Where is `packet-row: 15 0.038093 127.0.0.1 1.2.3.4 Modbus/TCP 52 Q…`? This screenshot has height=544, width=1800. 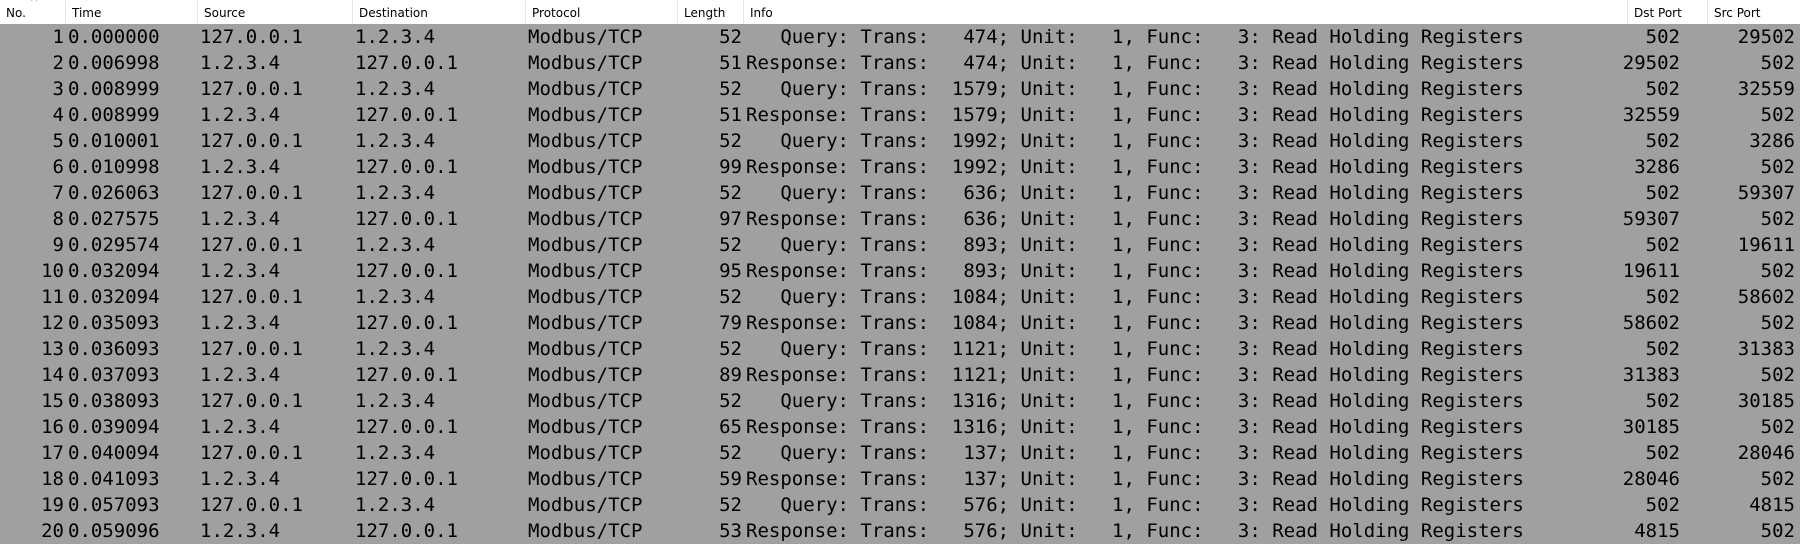
packet-row: 15 0.038093 127.0.0.1 1.2.3.4 Modbus/TCP 52 Q… is located at coordinates (900, 401).